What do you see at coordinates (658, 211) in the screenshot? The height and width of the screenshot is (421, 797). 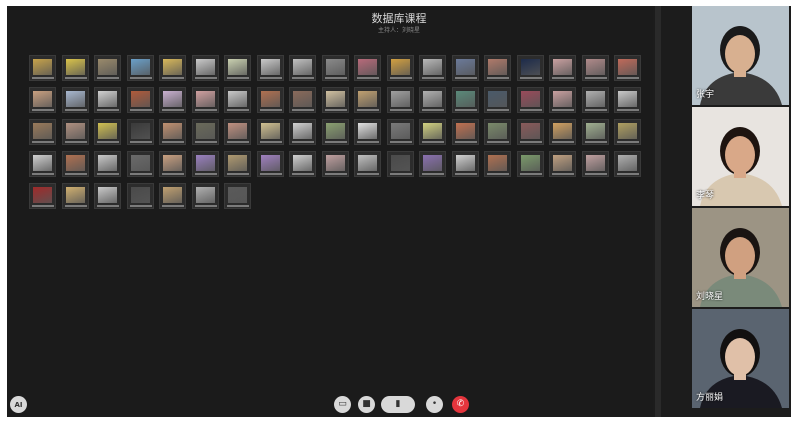 I see `panel-divider` at bounding box center [658, 211].